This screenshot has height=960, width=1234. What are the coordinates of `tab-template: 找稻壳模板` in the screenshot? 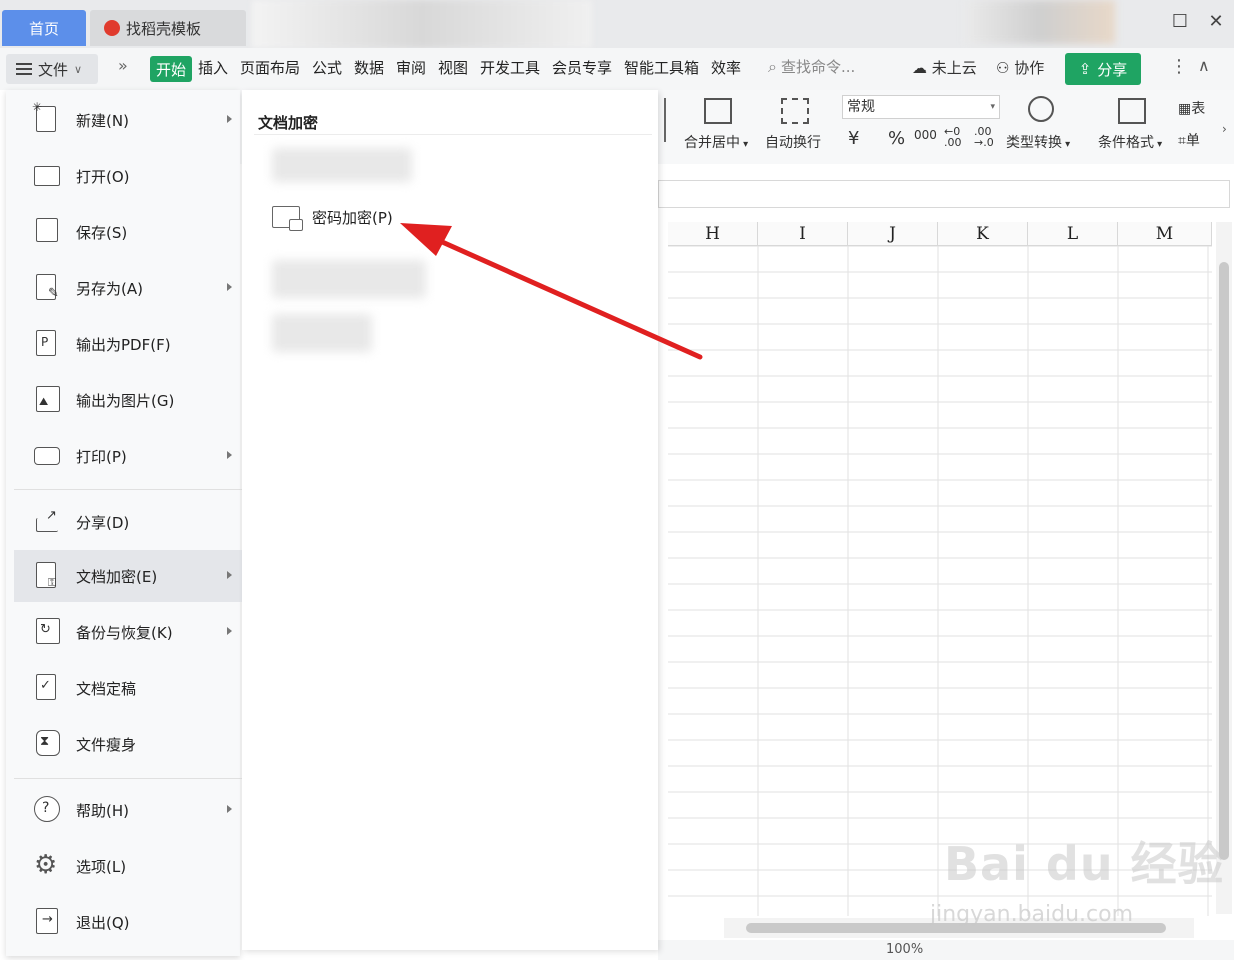 It's located at (168, 28).